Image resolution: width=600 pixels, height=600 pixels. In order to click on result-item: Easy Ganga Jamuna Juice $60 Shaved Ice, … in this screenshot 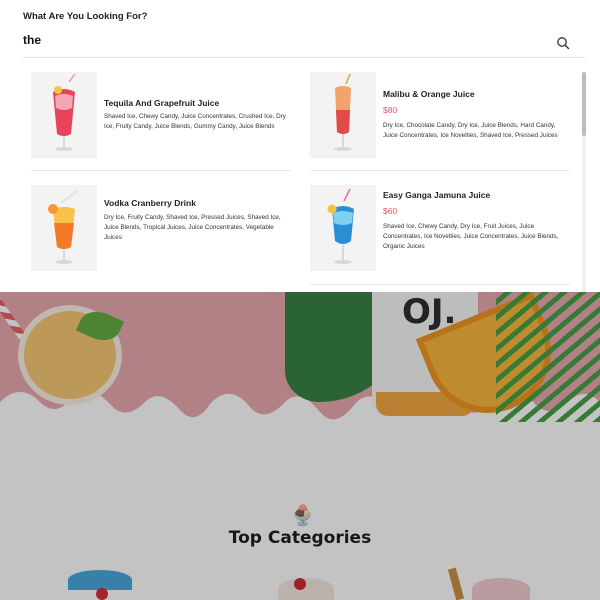, I will do `click(432, 227)`.